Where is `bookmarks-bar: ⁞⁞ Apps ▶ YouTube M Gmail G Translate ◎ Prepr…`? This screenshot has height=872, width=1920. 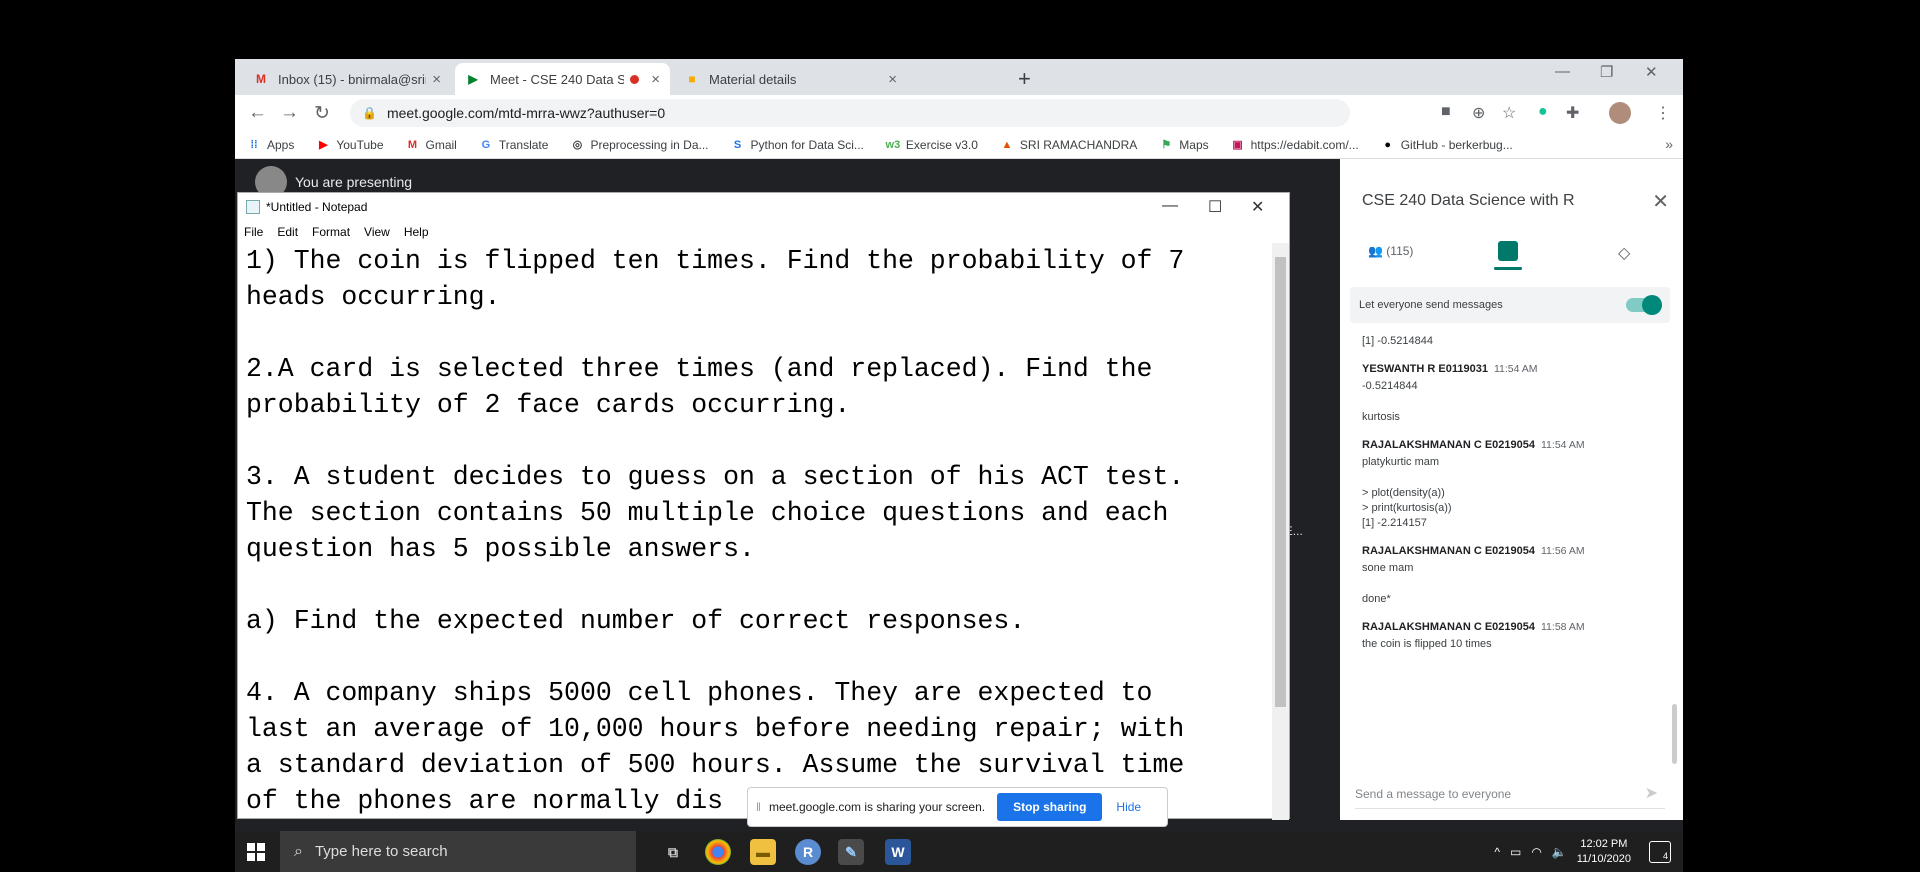
bookmarks-bar: ⁞⁞ Apps ▶ YouTube M Gmail G Translate ◎ Prepr… is located at coordinates (959, 145).